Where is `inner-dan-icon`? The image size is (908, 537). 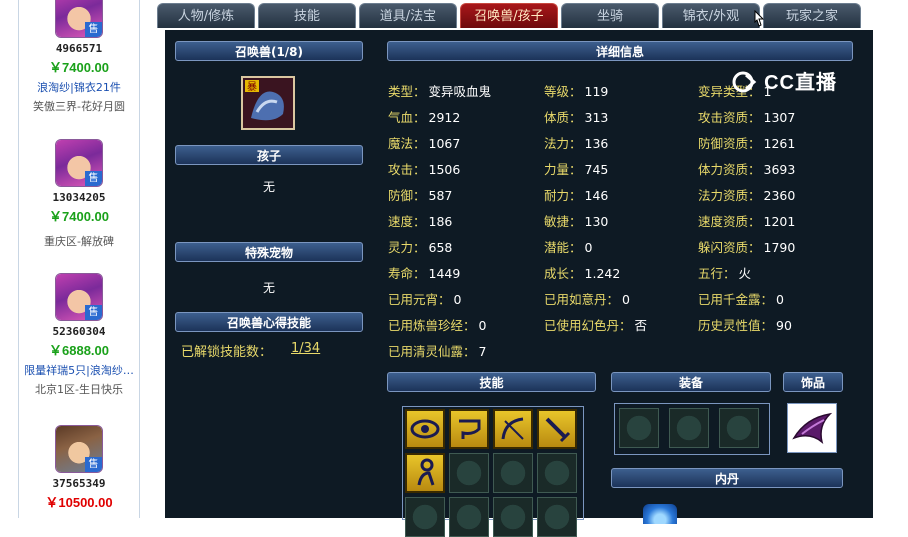
inner-dan-icon is located at coordinates (660, 514).